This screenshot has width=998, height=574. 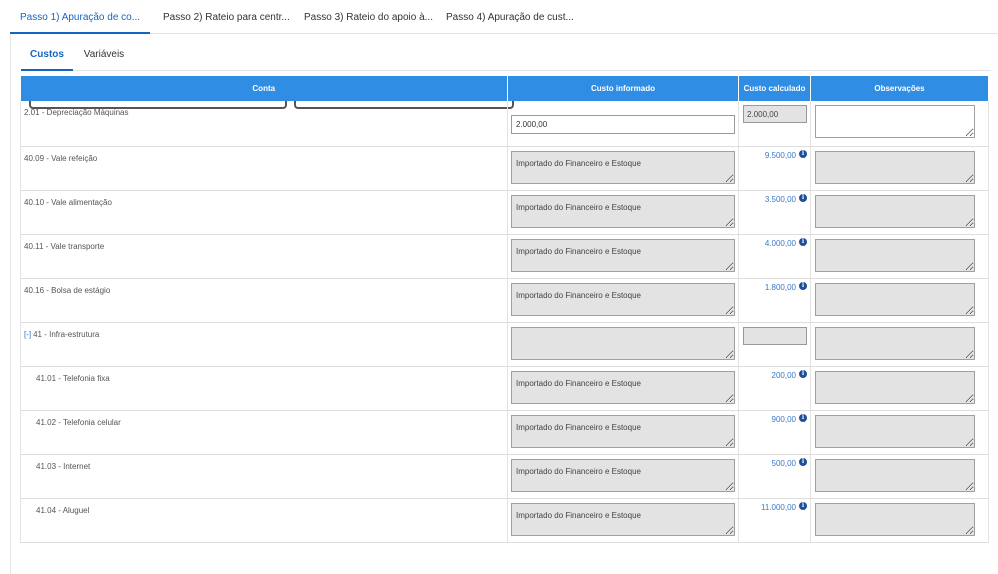 What do you see at coordinates (774, 168) in the screenshot?
I see `calculated-cost-cell: 9.500,00 i` at bounding box center [774, 168].